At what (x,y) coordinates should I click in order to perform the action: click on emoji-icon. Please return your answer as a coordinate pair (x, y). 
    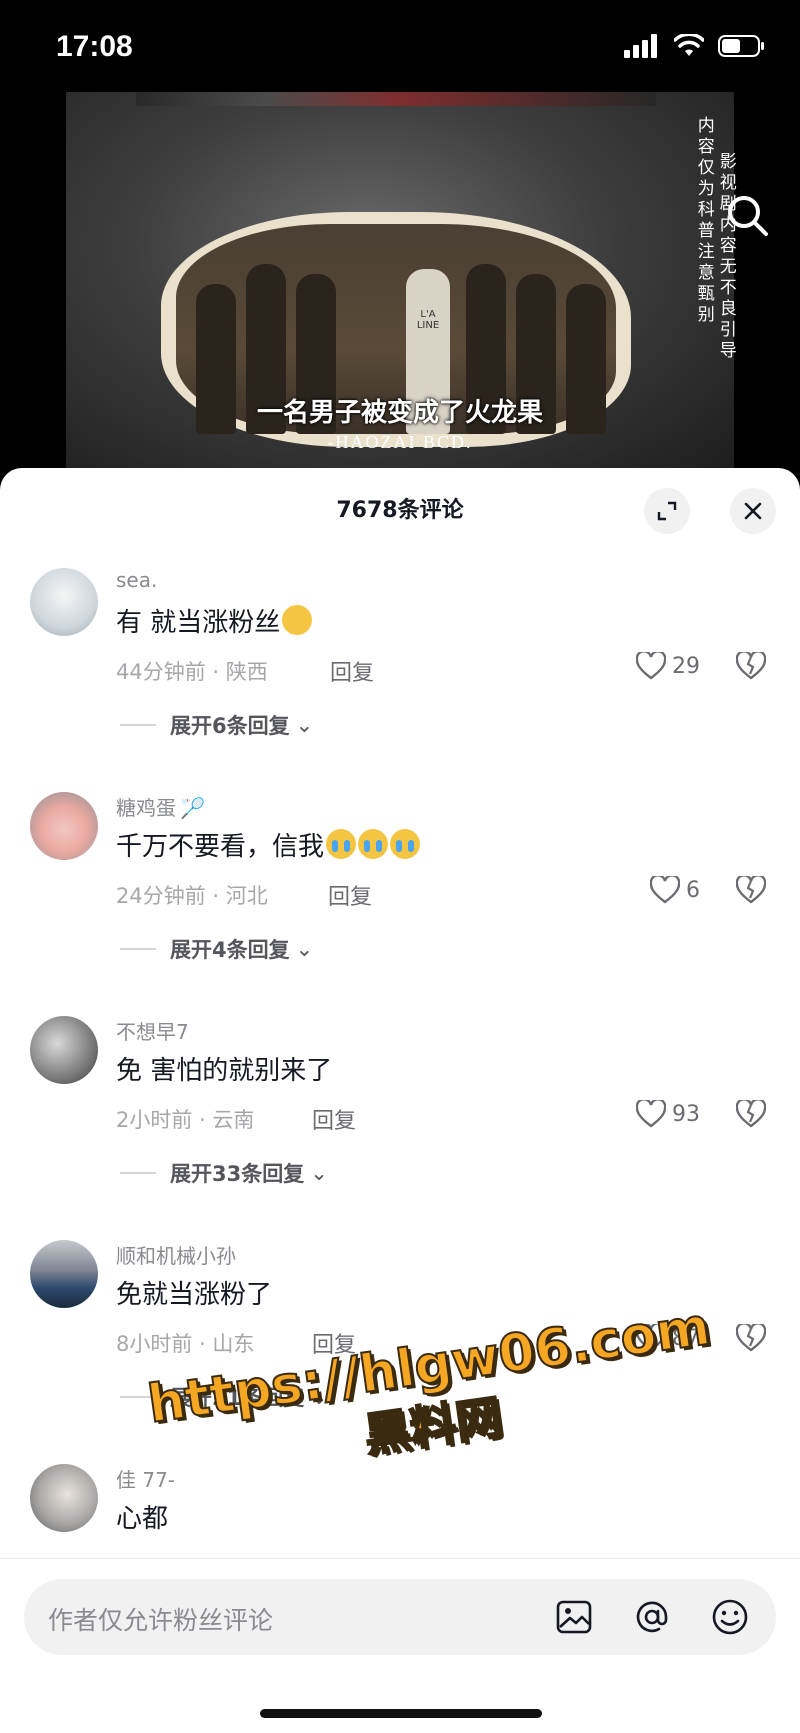
    Looking at the image, I should click on (730, 1617).